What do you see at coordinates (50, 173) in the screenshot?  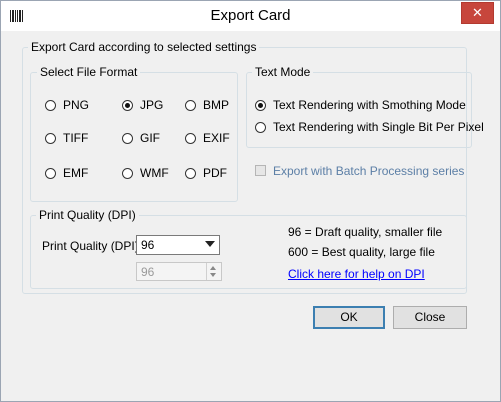 I see `radio-emf-circle` at bounding box center [50, 173].